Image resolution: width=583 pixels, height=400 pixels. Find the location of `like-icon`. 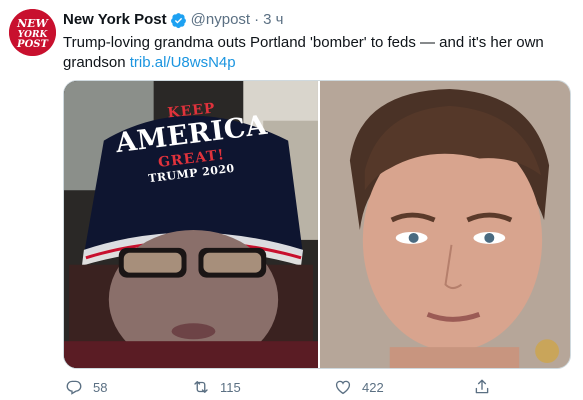

like-icon is located at coordinates (343, 387).